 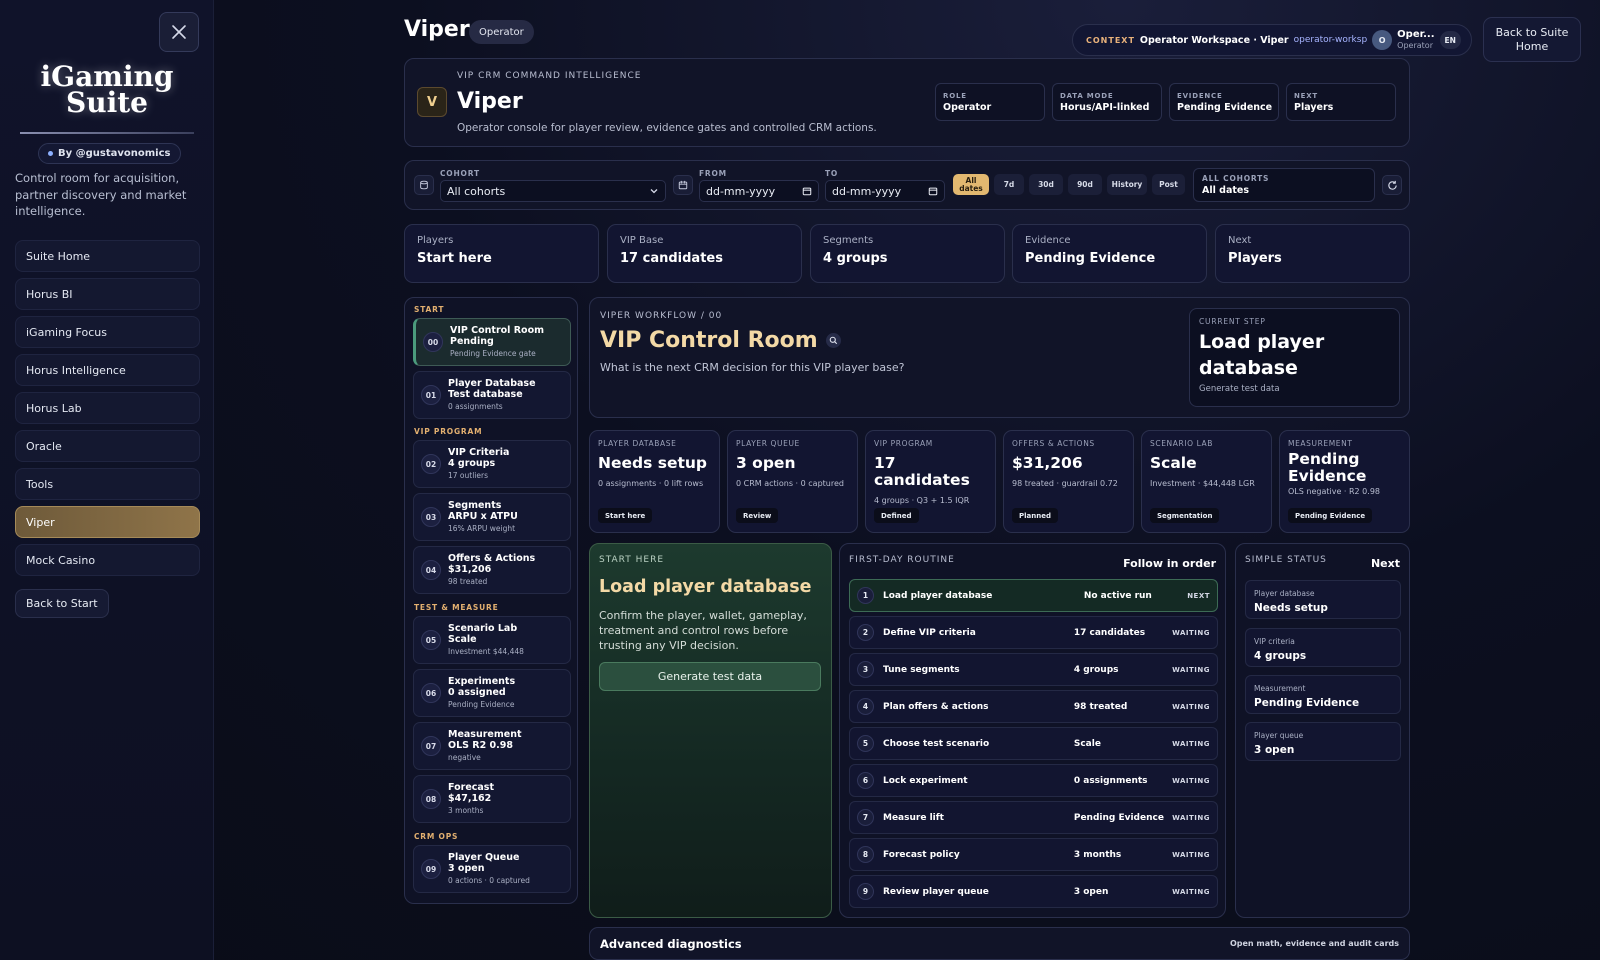 I want to click on status-dot-icon, so click(x=50, y=153).